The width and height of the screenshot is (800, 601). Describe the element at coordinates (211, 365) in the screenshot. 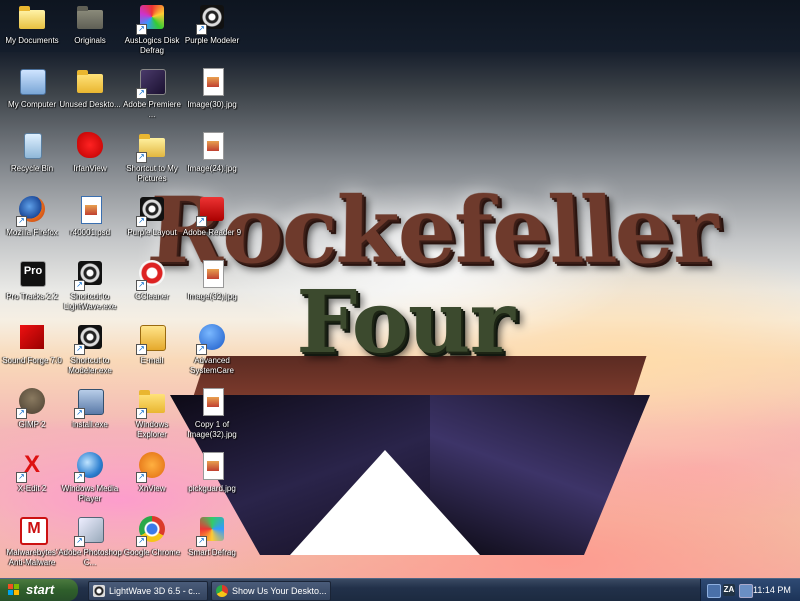

I see `desktop-icon-label: Advanced SystemCare` at that location.